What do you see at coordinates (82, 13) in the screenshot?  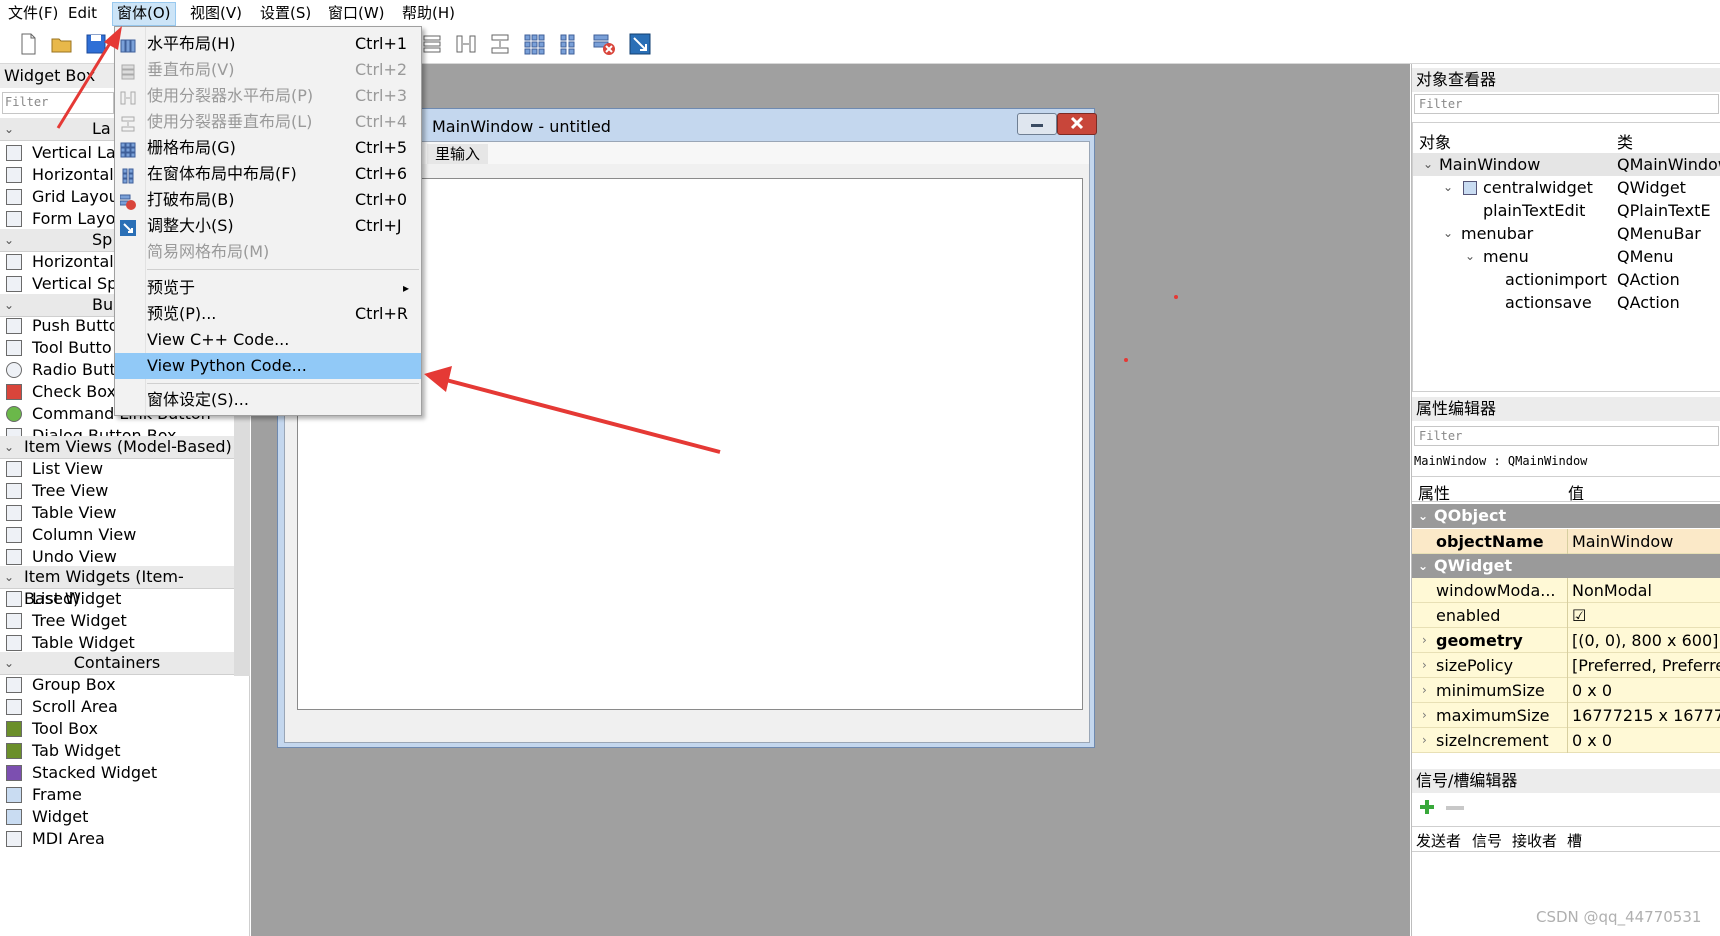 I see `menu-edit: Edit` at bounding box center [82, 13].